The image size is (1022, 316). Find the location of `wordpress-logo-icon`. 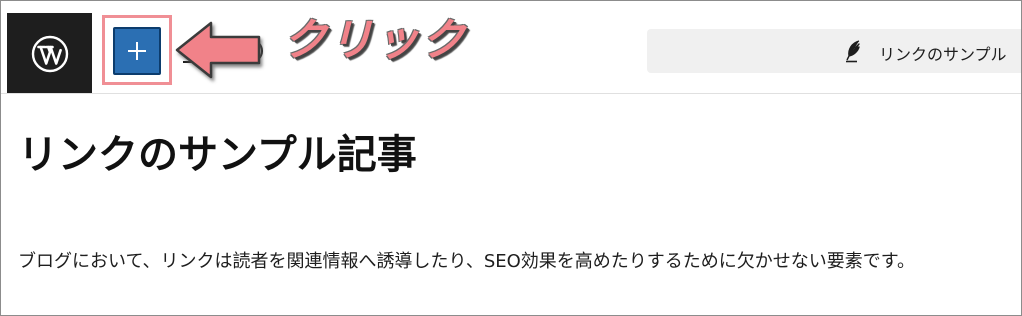

wordpress-logo-icon is located at coordinates (50, 54).